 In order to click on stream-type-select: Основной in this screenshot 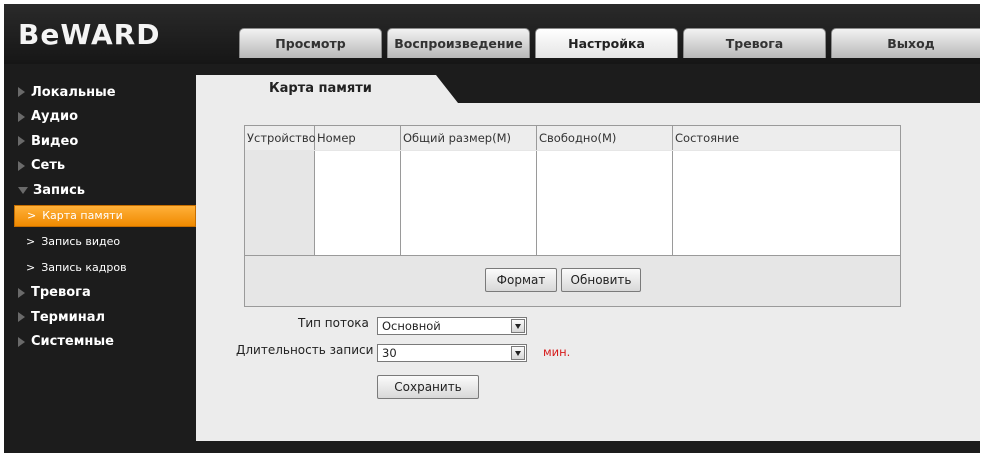, I will do `click(452, 326)`.